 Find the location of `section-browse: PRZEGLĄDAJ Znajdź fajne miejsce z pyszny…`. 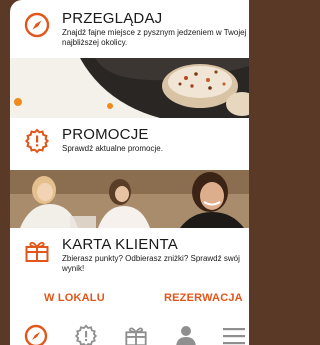

section-browse: PRZEGLĄDAJ Znajdź fajne miejsce z pyszny… is located at coordinates (129, 28).